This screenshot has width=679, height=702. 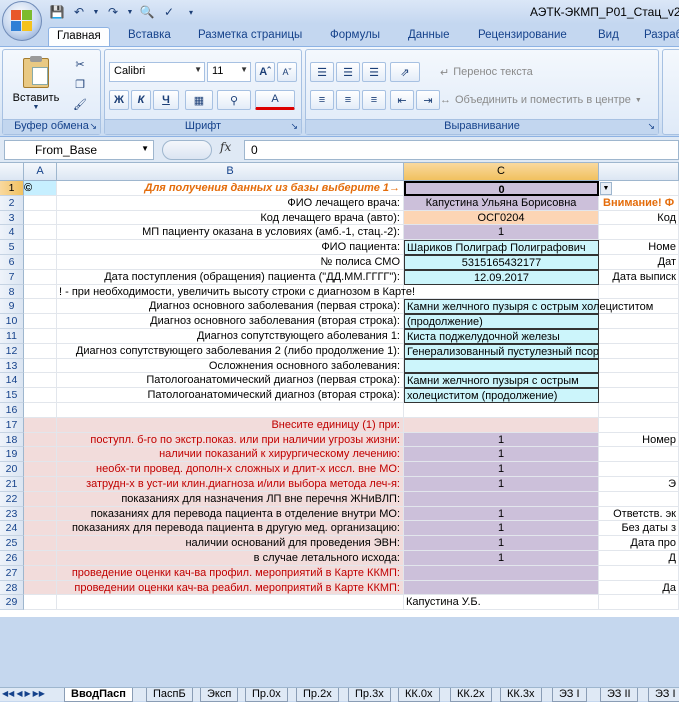 What do you see at coordinates (79, 12) in the screenshot?
I see `undo-icon: ↶` at bounding box center [79, 12].